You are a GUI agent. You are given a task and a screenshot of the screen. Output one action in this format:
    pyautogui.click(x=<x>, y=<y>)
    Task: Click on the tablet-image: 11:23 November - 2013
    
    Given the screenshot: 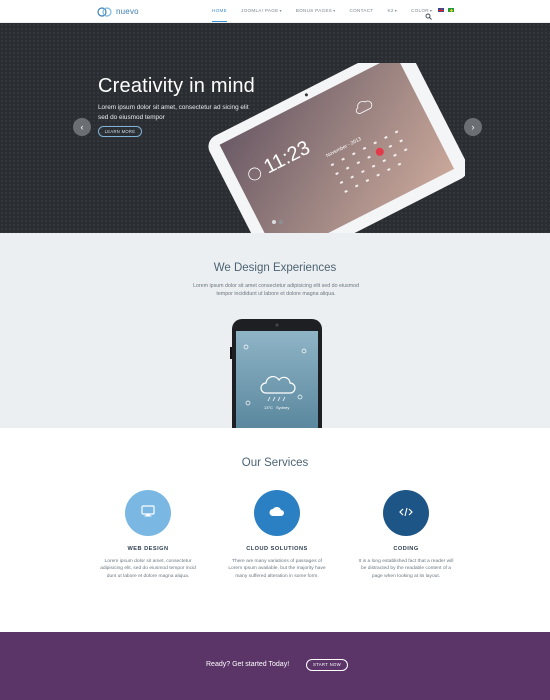 What is the action you would take?
    pyautogui.click(x=336, y=138)
    